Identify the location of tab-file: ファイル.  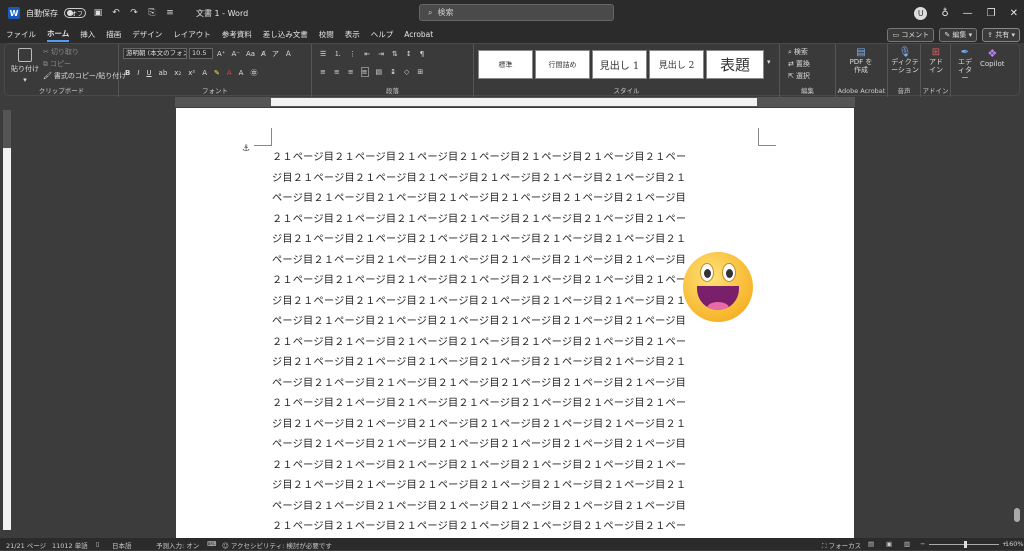
(21, 34).